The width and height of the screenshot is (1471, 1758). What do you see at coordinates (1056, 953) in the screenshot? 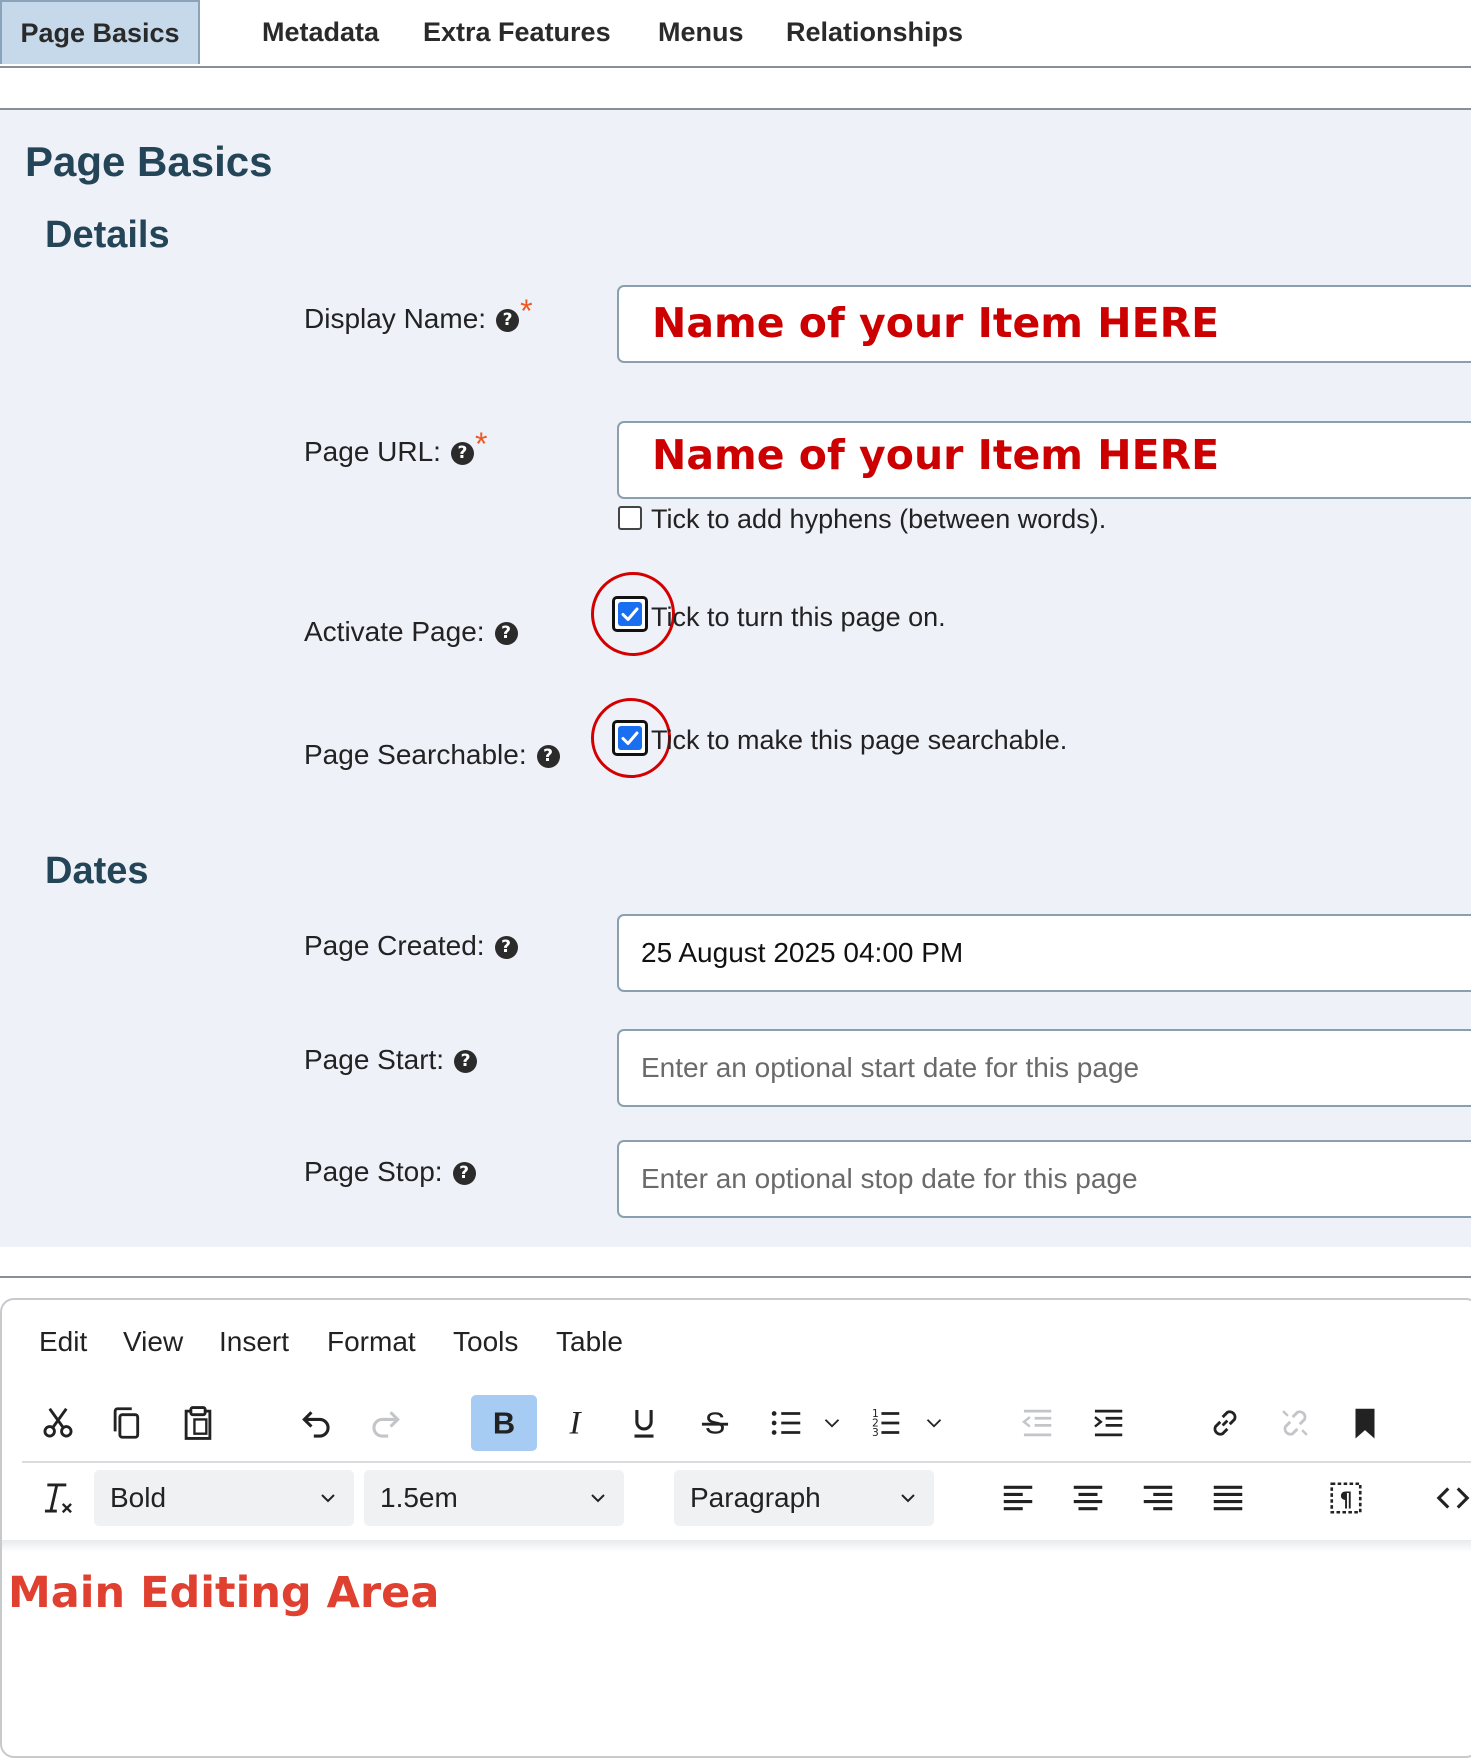
I see `page-created-input` at bounding box center [1056, 953].